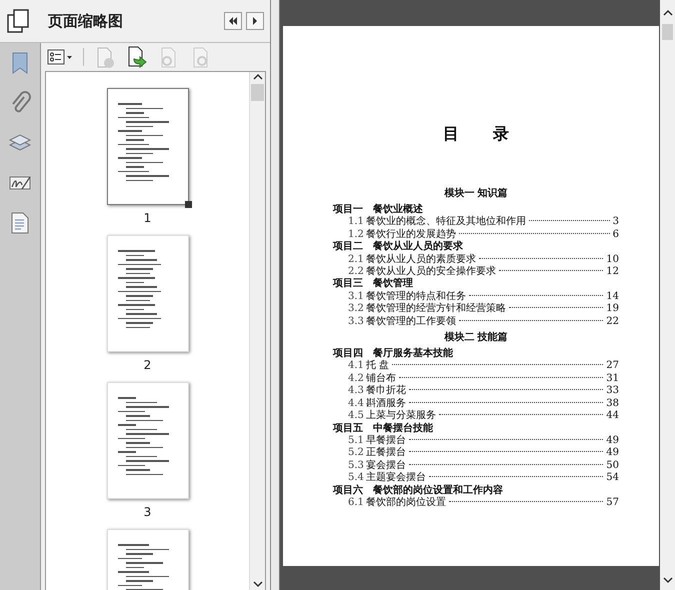  I want to click on page-number: 31, so click(612, 379).